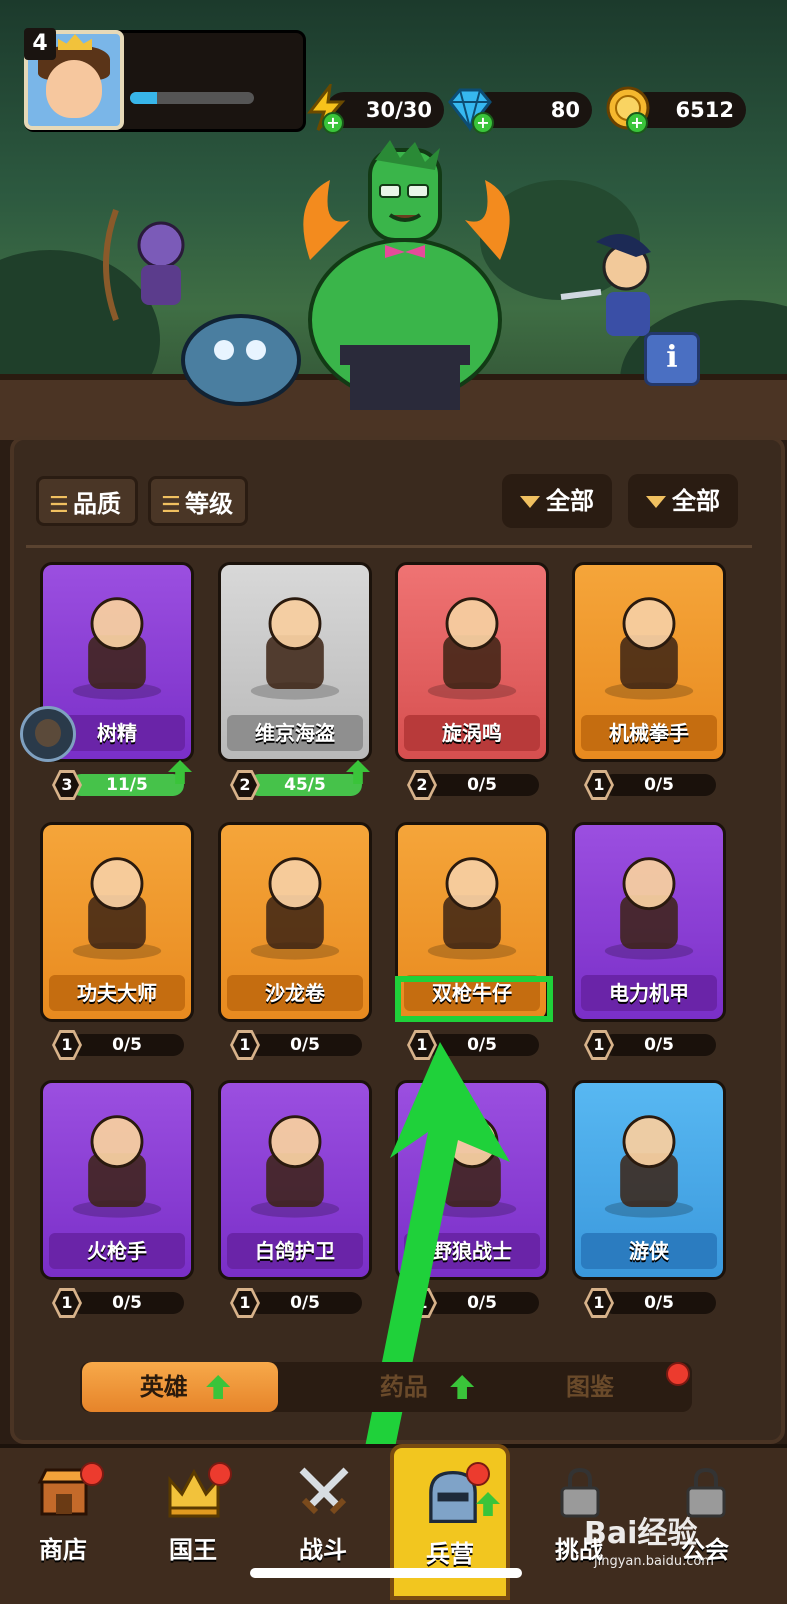  I want to click on hero-name: 旋涡鸣, so click(472, 733).